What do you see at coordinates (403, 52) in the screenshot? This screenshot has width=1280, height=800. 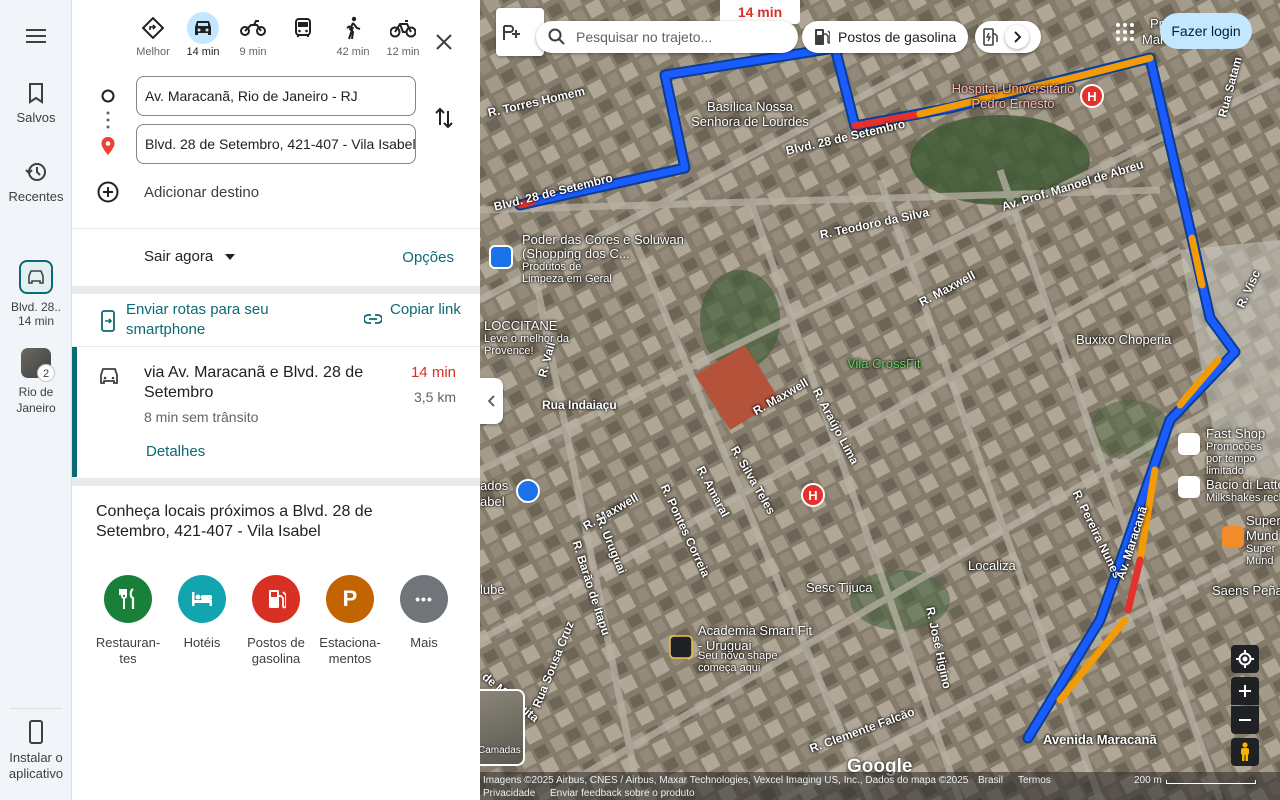 I see `mode-label: 12 min` at bounding box center [403, 52].